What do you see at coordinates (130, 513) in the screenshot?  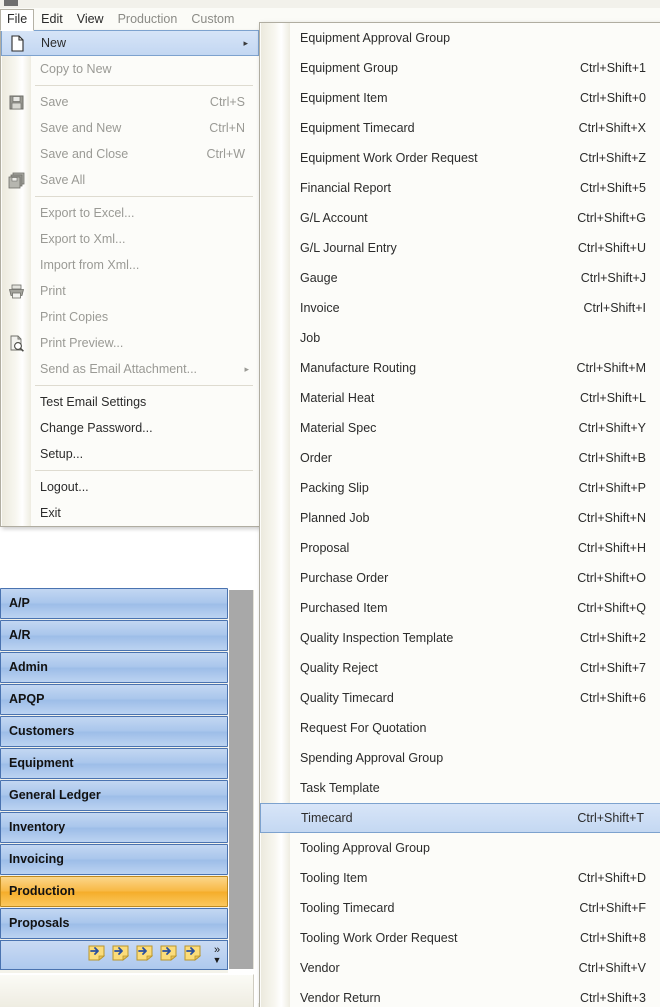 I see `file-menu-item-exit: Exit` at bounding box center [130, 513].